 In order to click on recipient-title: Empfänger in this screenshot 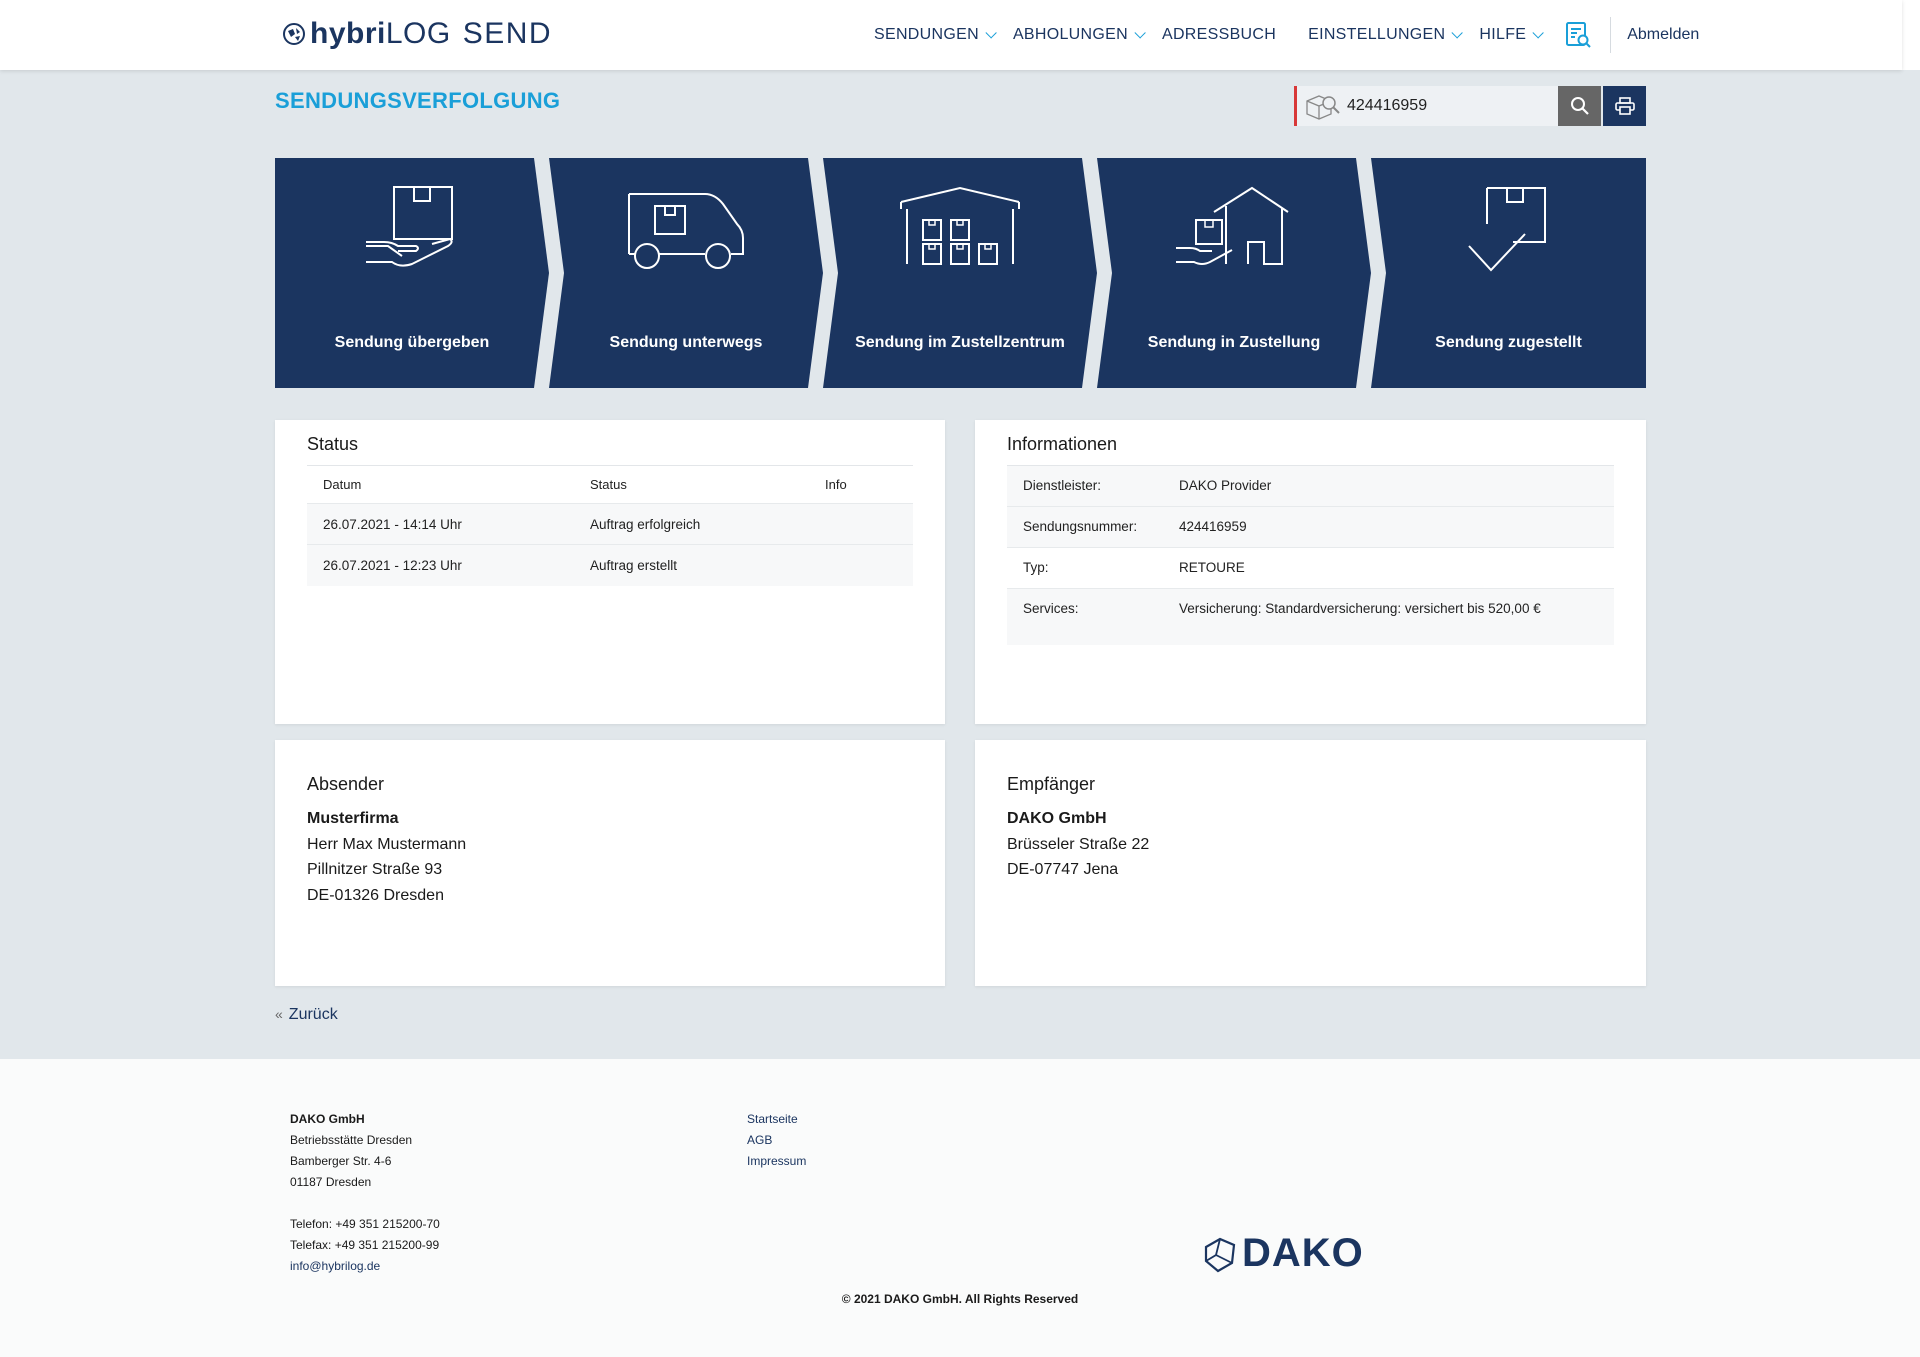, I will do `click(1051, 784)`.